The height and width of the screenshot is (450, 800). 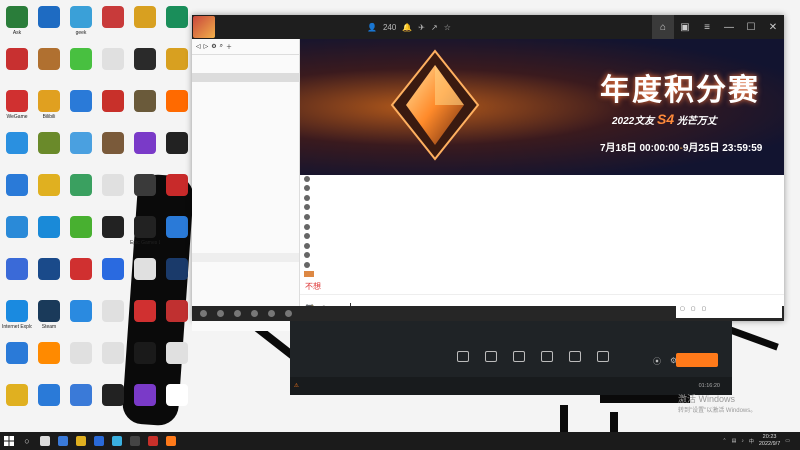 What do you see at coordinates (213, 46) in the screenshot?
I see `gear-icon: ⚙` at bounding box center [213, 46].